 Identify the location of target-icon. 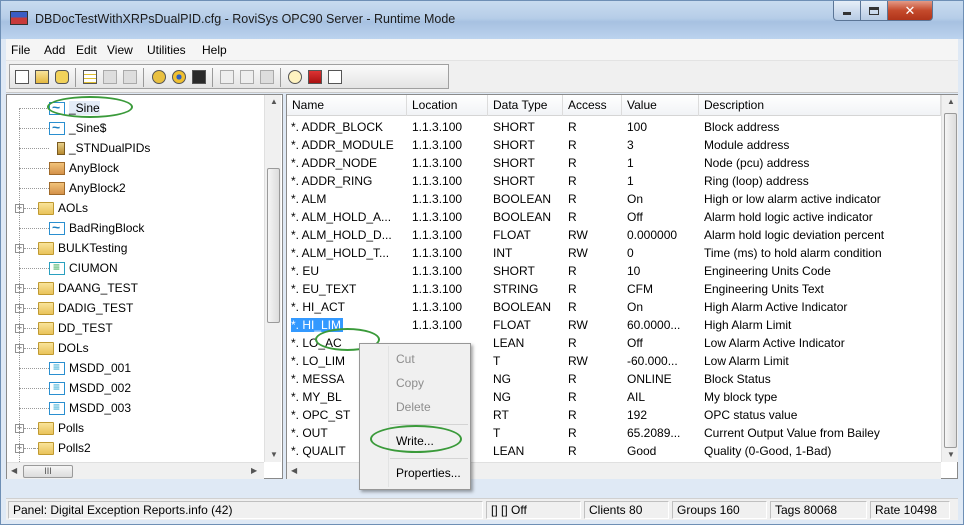
(179, 77).